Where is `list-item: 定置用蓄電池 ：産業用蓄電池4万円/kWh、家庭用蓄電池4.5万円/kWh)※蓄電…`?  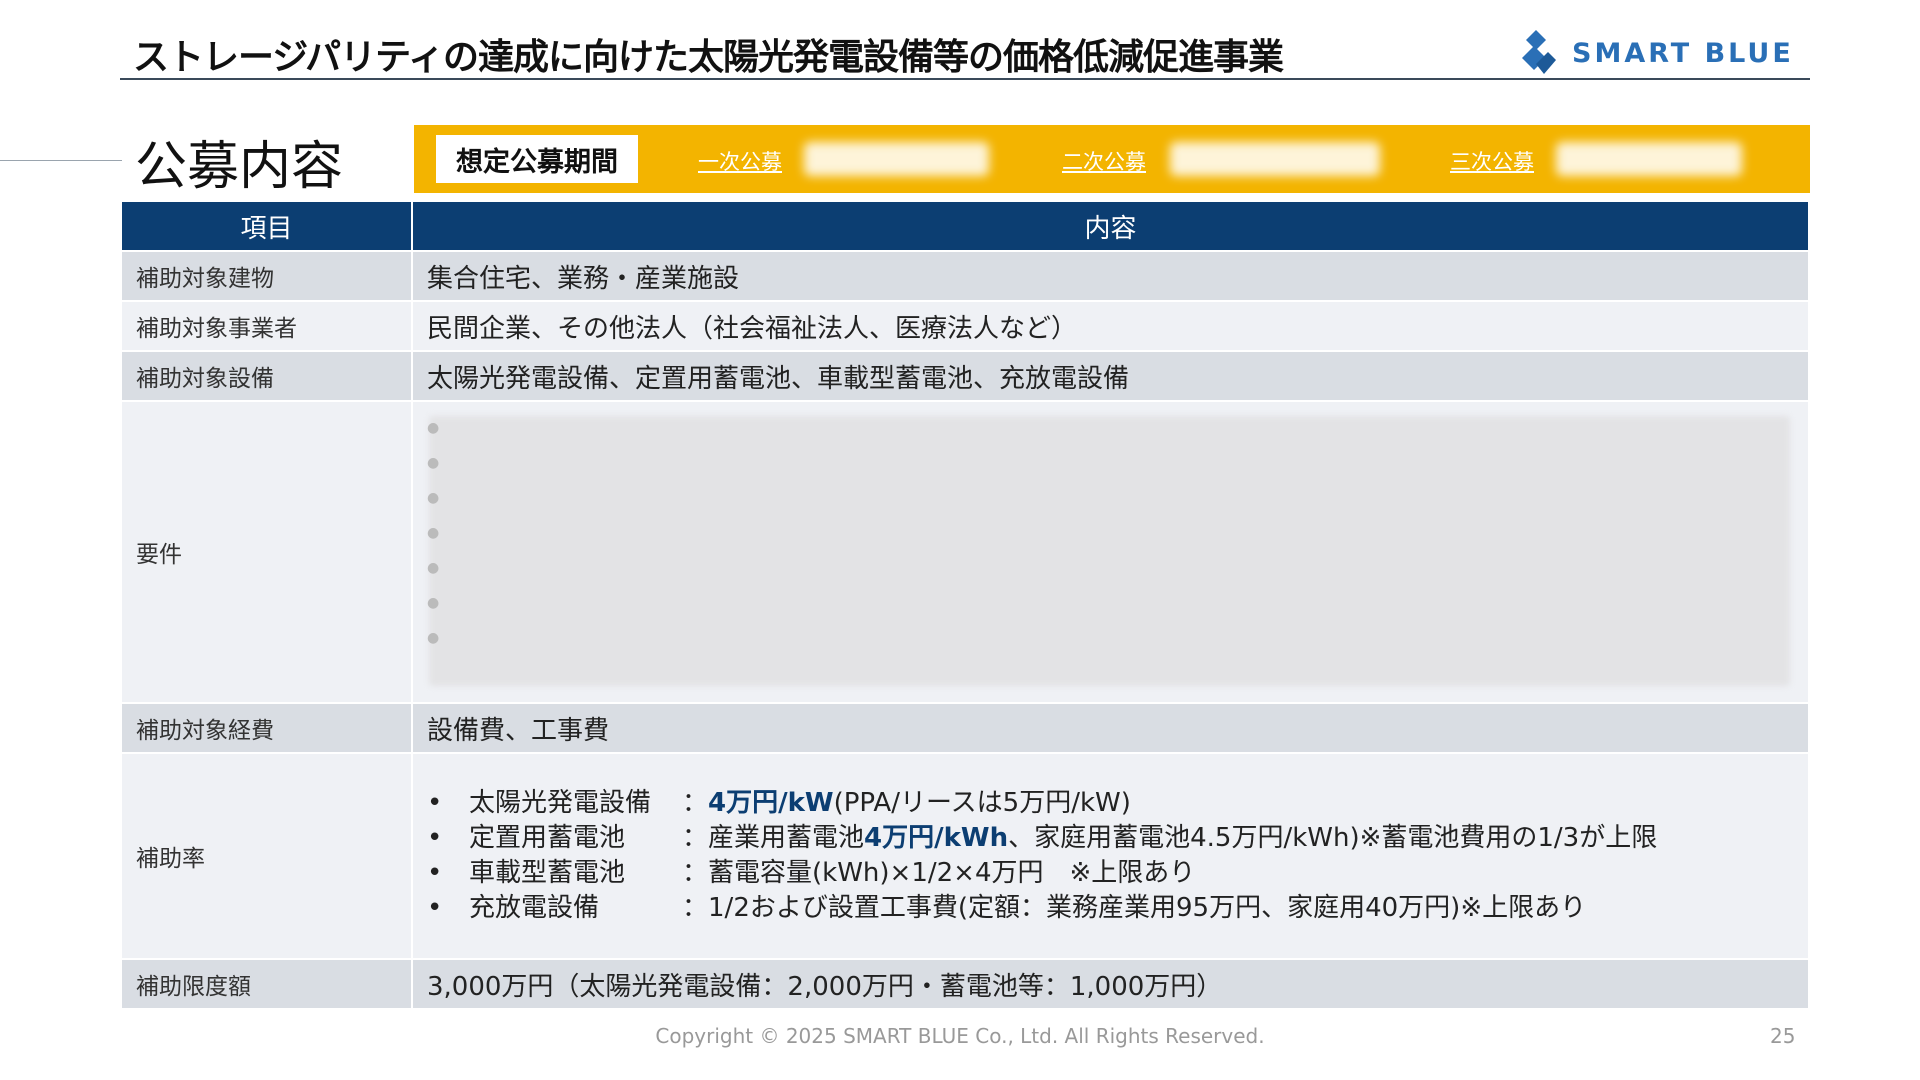
list-item: 定置用蓄電池 ：産業用蓄電池4万円/kWh、家庭用蓄電池4.5万円/kWh)※蓄電… is located at coordinates (1117, 838).